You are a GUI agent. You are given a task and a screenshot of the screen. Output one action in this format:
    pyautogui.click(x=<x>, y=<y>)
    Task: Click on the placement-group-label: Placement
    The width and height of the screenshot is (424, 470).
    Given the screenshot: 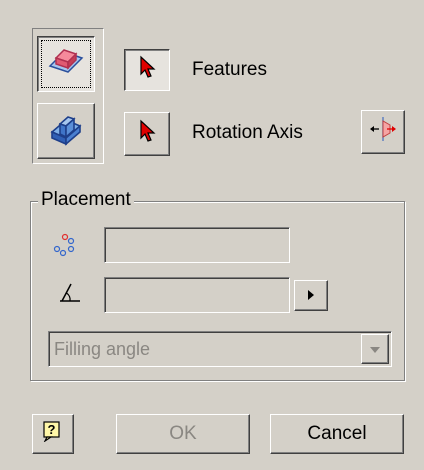 What is the action you would take?
    pyautogui.click(x=86, y=200)
    